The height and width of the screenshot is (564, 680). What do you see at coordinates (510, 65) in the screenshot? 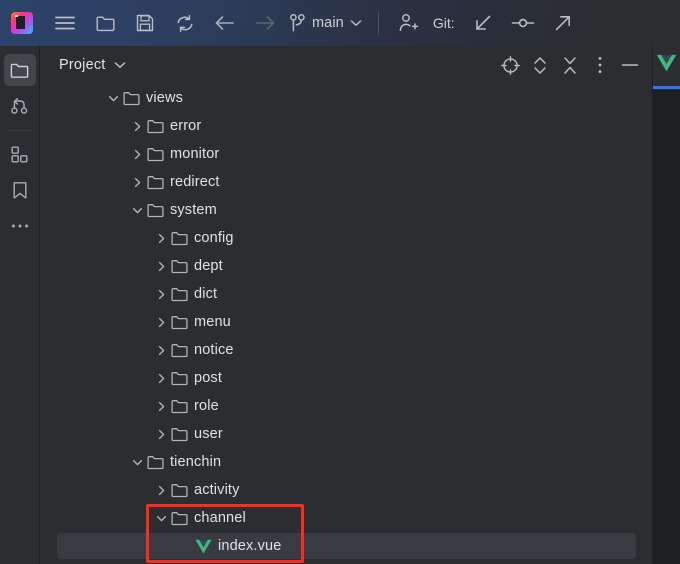
I see `select-opened-file-button` at bounding box center [510, 65].